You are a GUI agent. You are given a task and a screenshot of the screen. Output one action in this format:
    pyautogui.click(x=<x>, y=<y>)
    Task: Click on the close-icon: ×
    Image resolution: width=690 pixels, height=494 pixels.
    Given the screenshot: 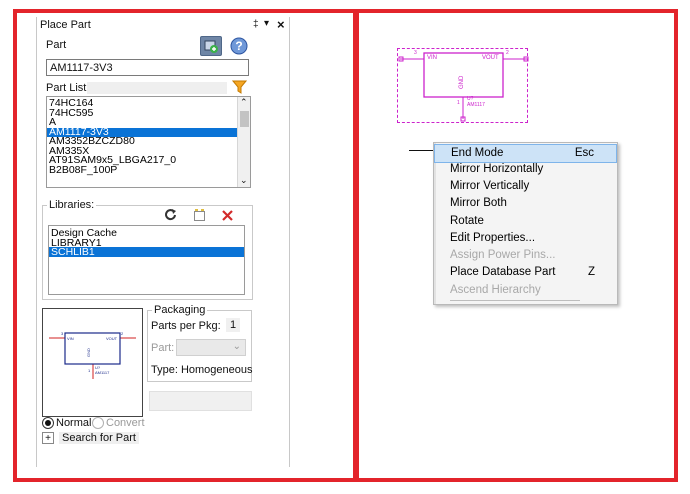 What is the action you would take?
    pyautogui.click(x=281, y=24)
    